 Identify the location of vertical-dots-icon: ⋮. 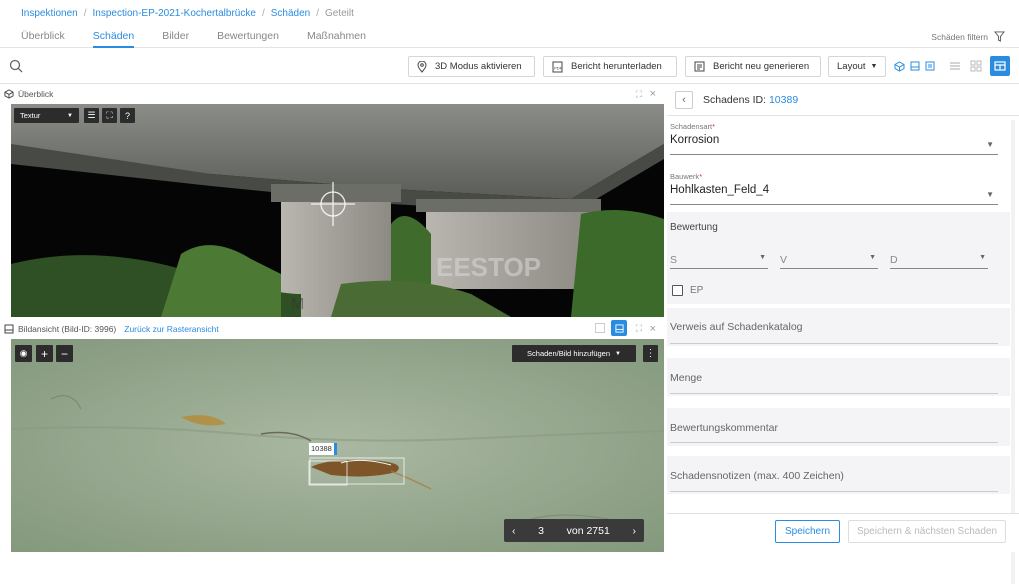
(650, 353).